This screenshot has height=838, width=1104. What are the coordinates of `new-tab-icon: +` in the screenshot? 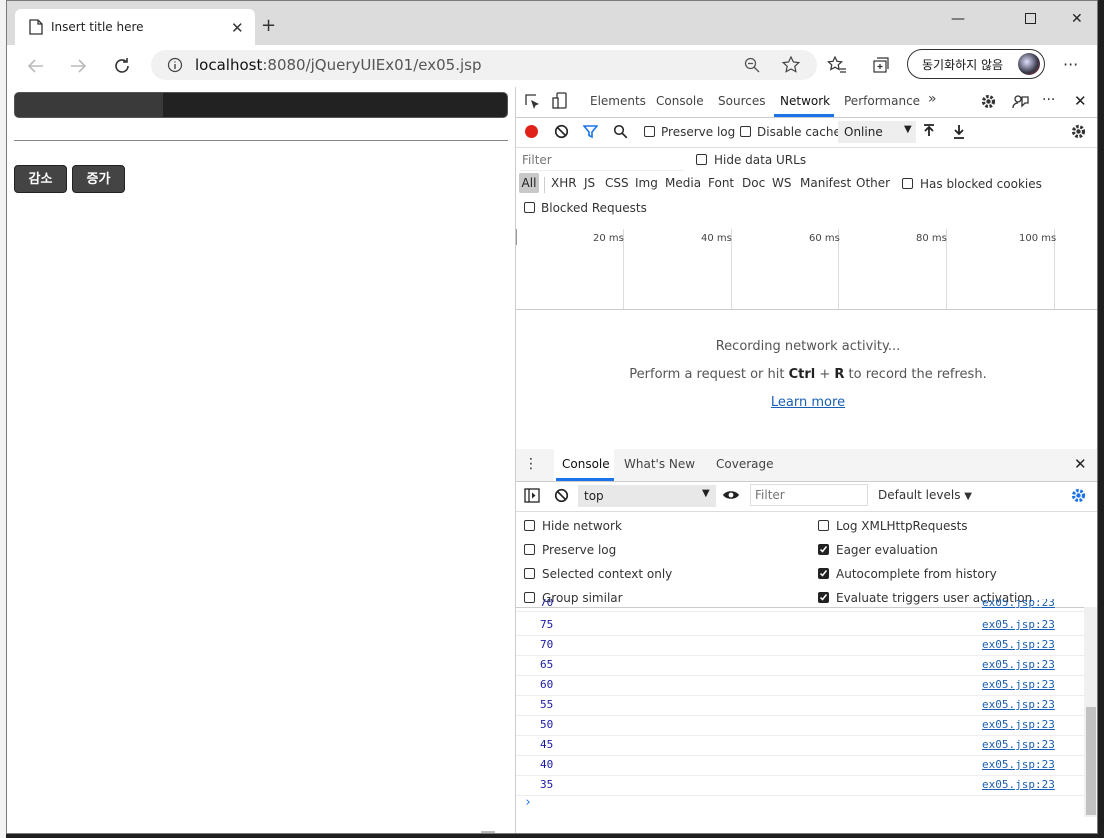 It's located at (268, 25).